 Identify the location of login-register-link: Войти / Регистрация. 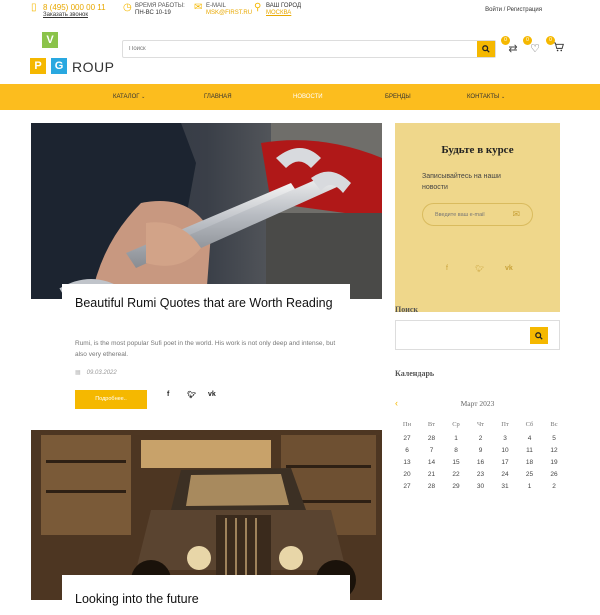
(513, 10).